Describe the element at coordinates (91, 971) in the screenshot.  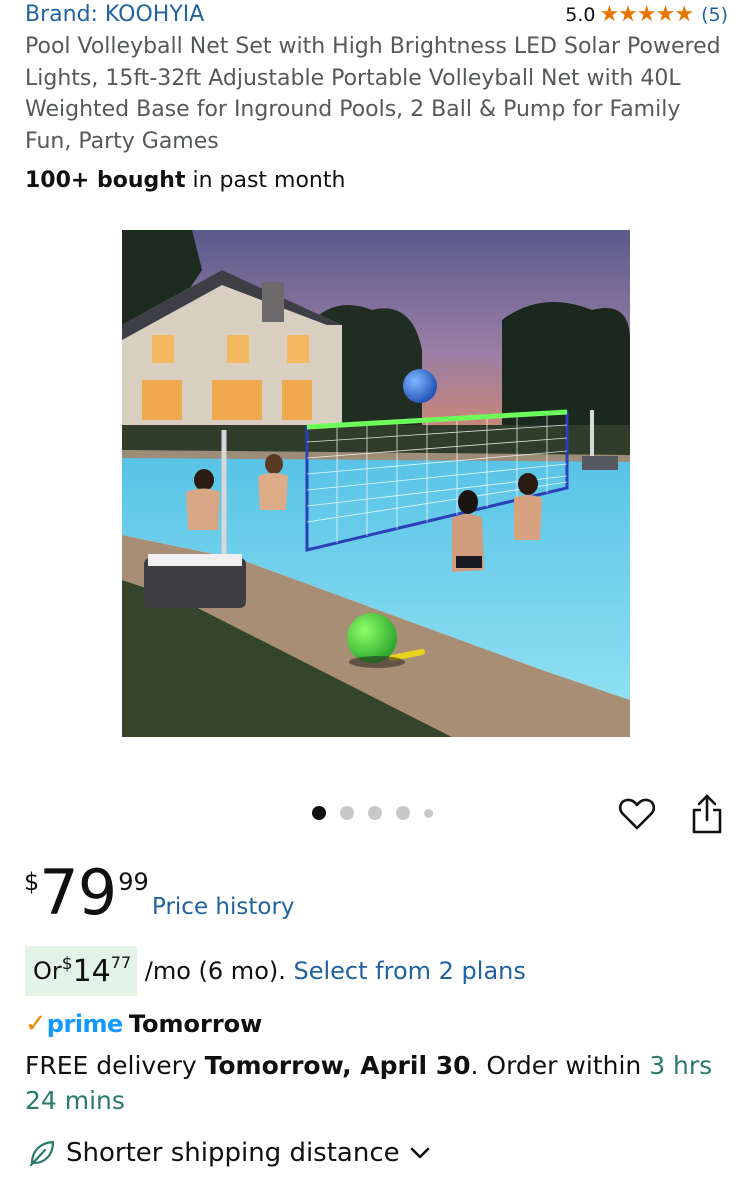
I see `installment-whole: 14` at that location.